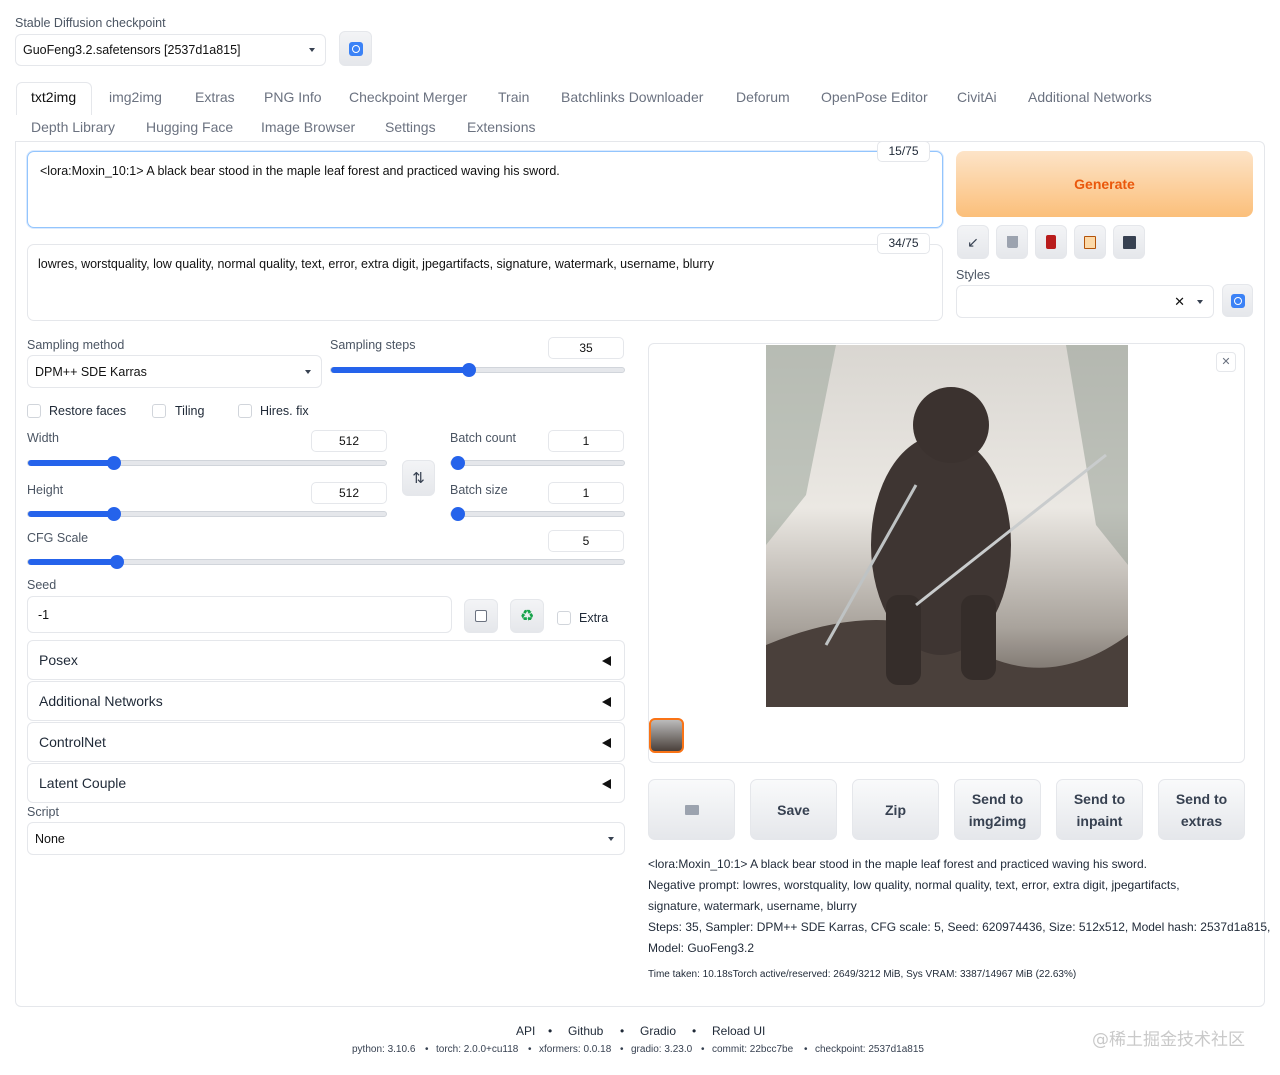  Describe the element at coordinates (632, 97) in the screenshot. I see `tab-row1-6: Batchlinks Downloader` at that location.